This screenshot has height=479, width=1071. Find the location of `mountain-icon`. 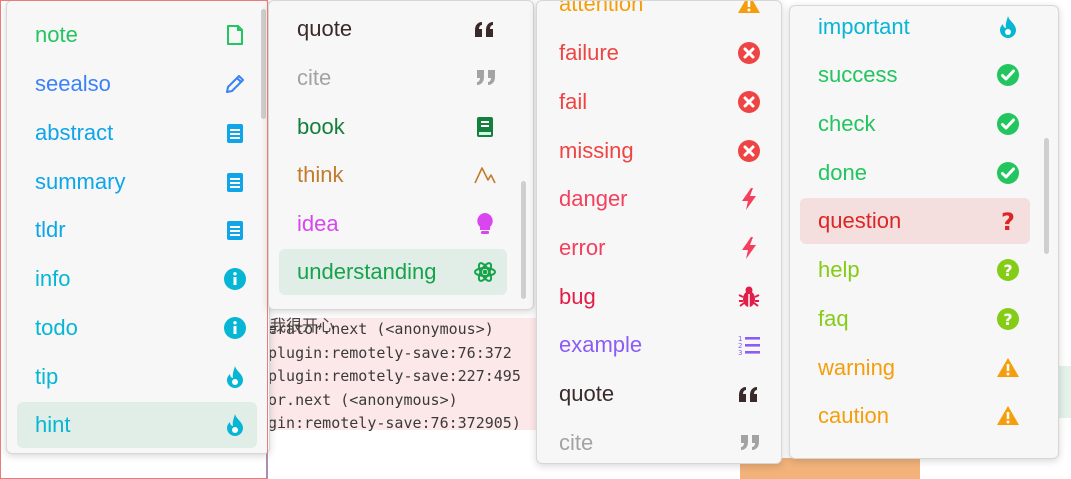

mountain-icon is located at coordinates (485, 175).